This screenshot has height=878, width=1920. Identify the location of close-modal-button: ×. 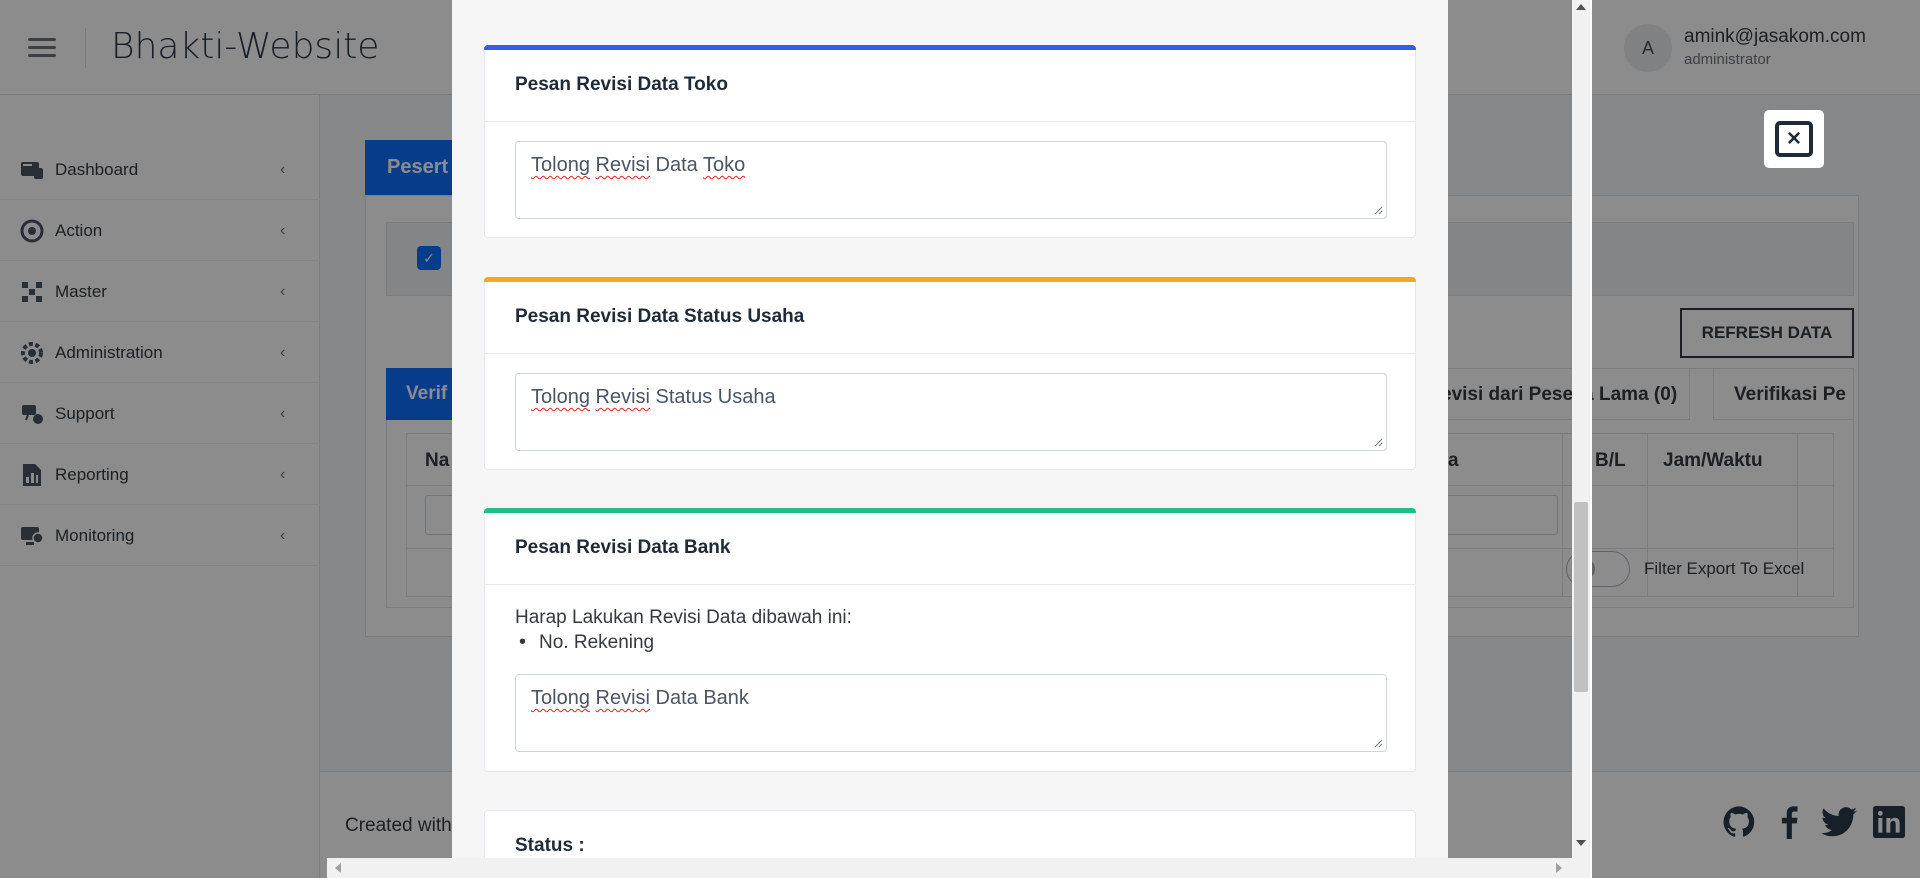
(1794, 139).